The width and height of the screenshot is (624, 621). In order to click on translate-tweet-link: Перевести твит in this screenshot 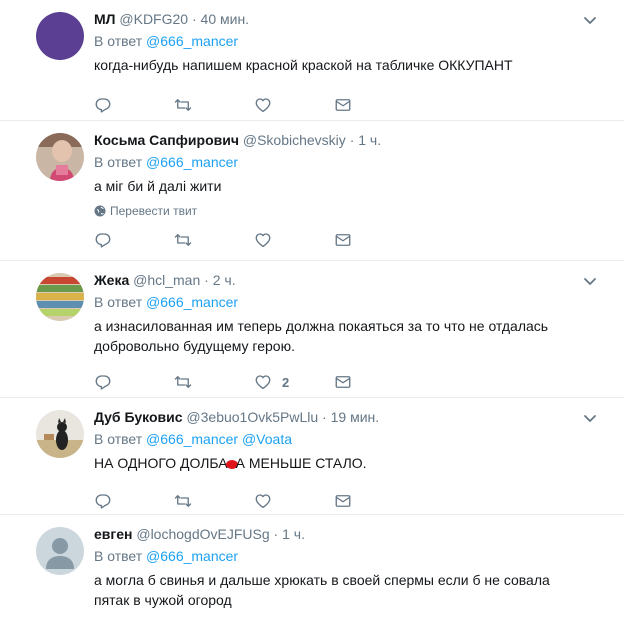, I will do `click(339, 211)`.